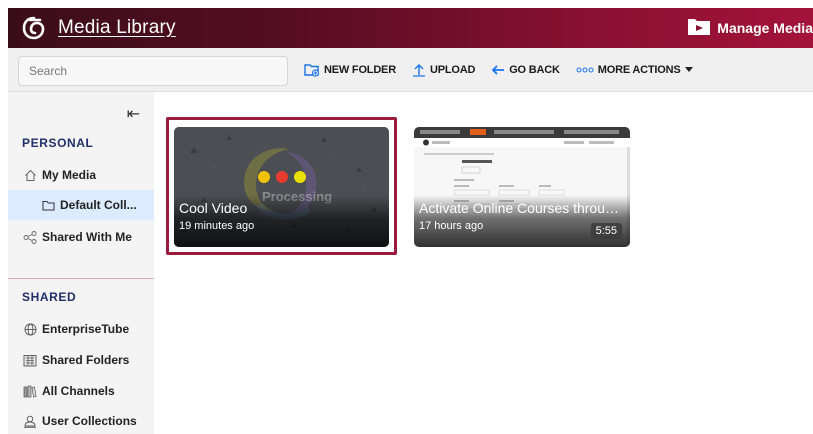 The width and height of the screenshot is (813, 434). I want to click on toolbar-actions: NEW FOLDER UPLOAD GO BACK MORE ACTIONS, so click(506, 70).